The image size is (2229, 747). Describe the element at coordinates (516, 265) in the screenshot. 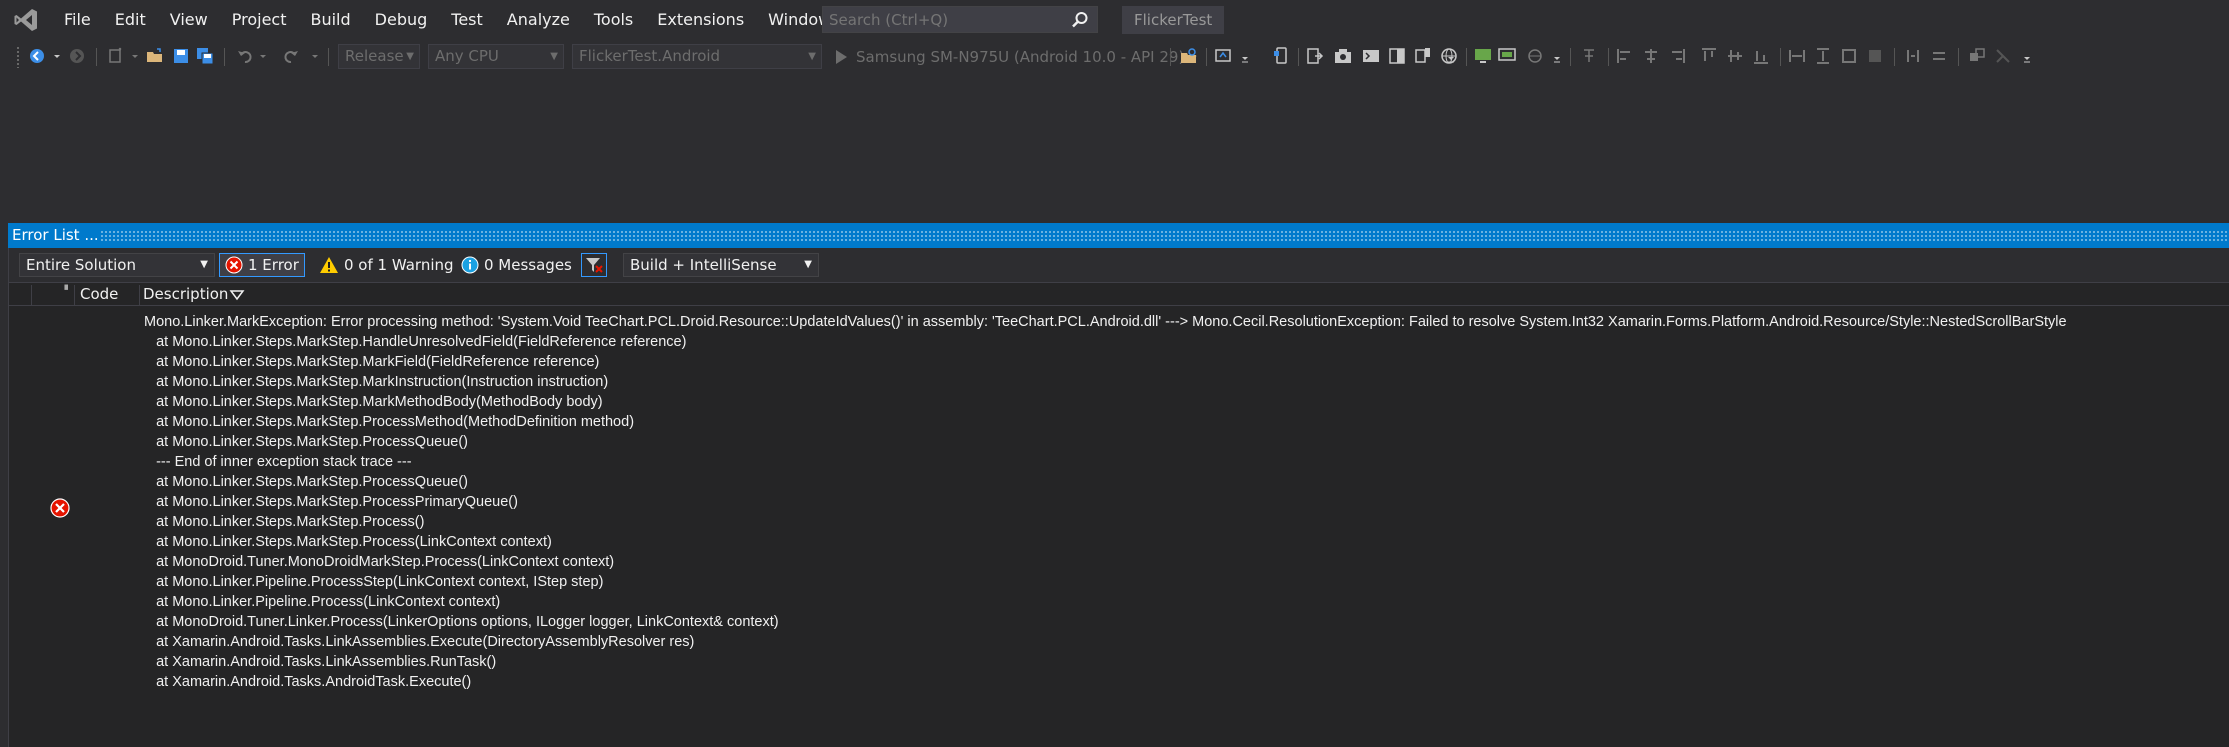

I see `messages-filter-button: 0 Messages` at that location.